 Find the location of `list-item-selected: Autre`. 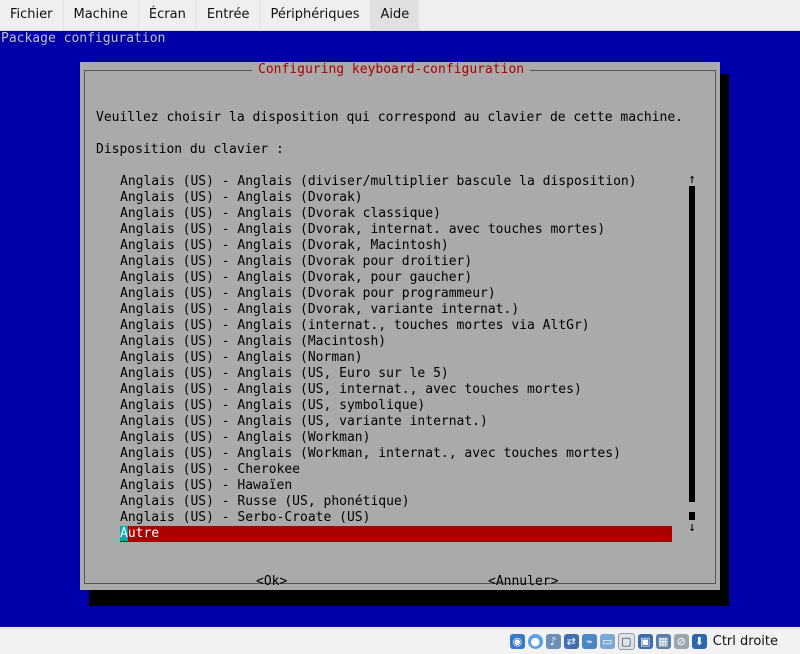

list-item-selected: Autre is located at coordinates (396, 534).